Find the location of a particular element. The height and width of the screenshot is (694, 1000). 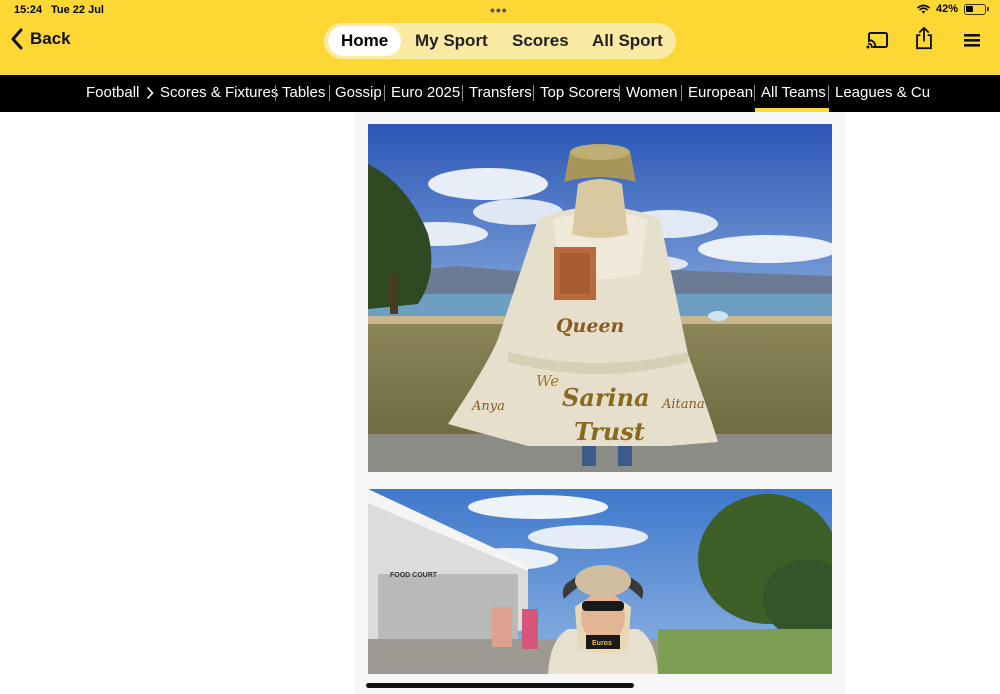

coat-text-sarina: Sarina is located at coordinates (606, 397).